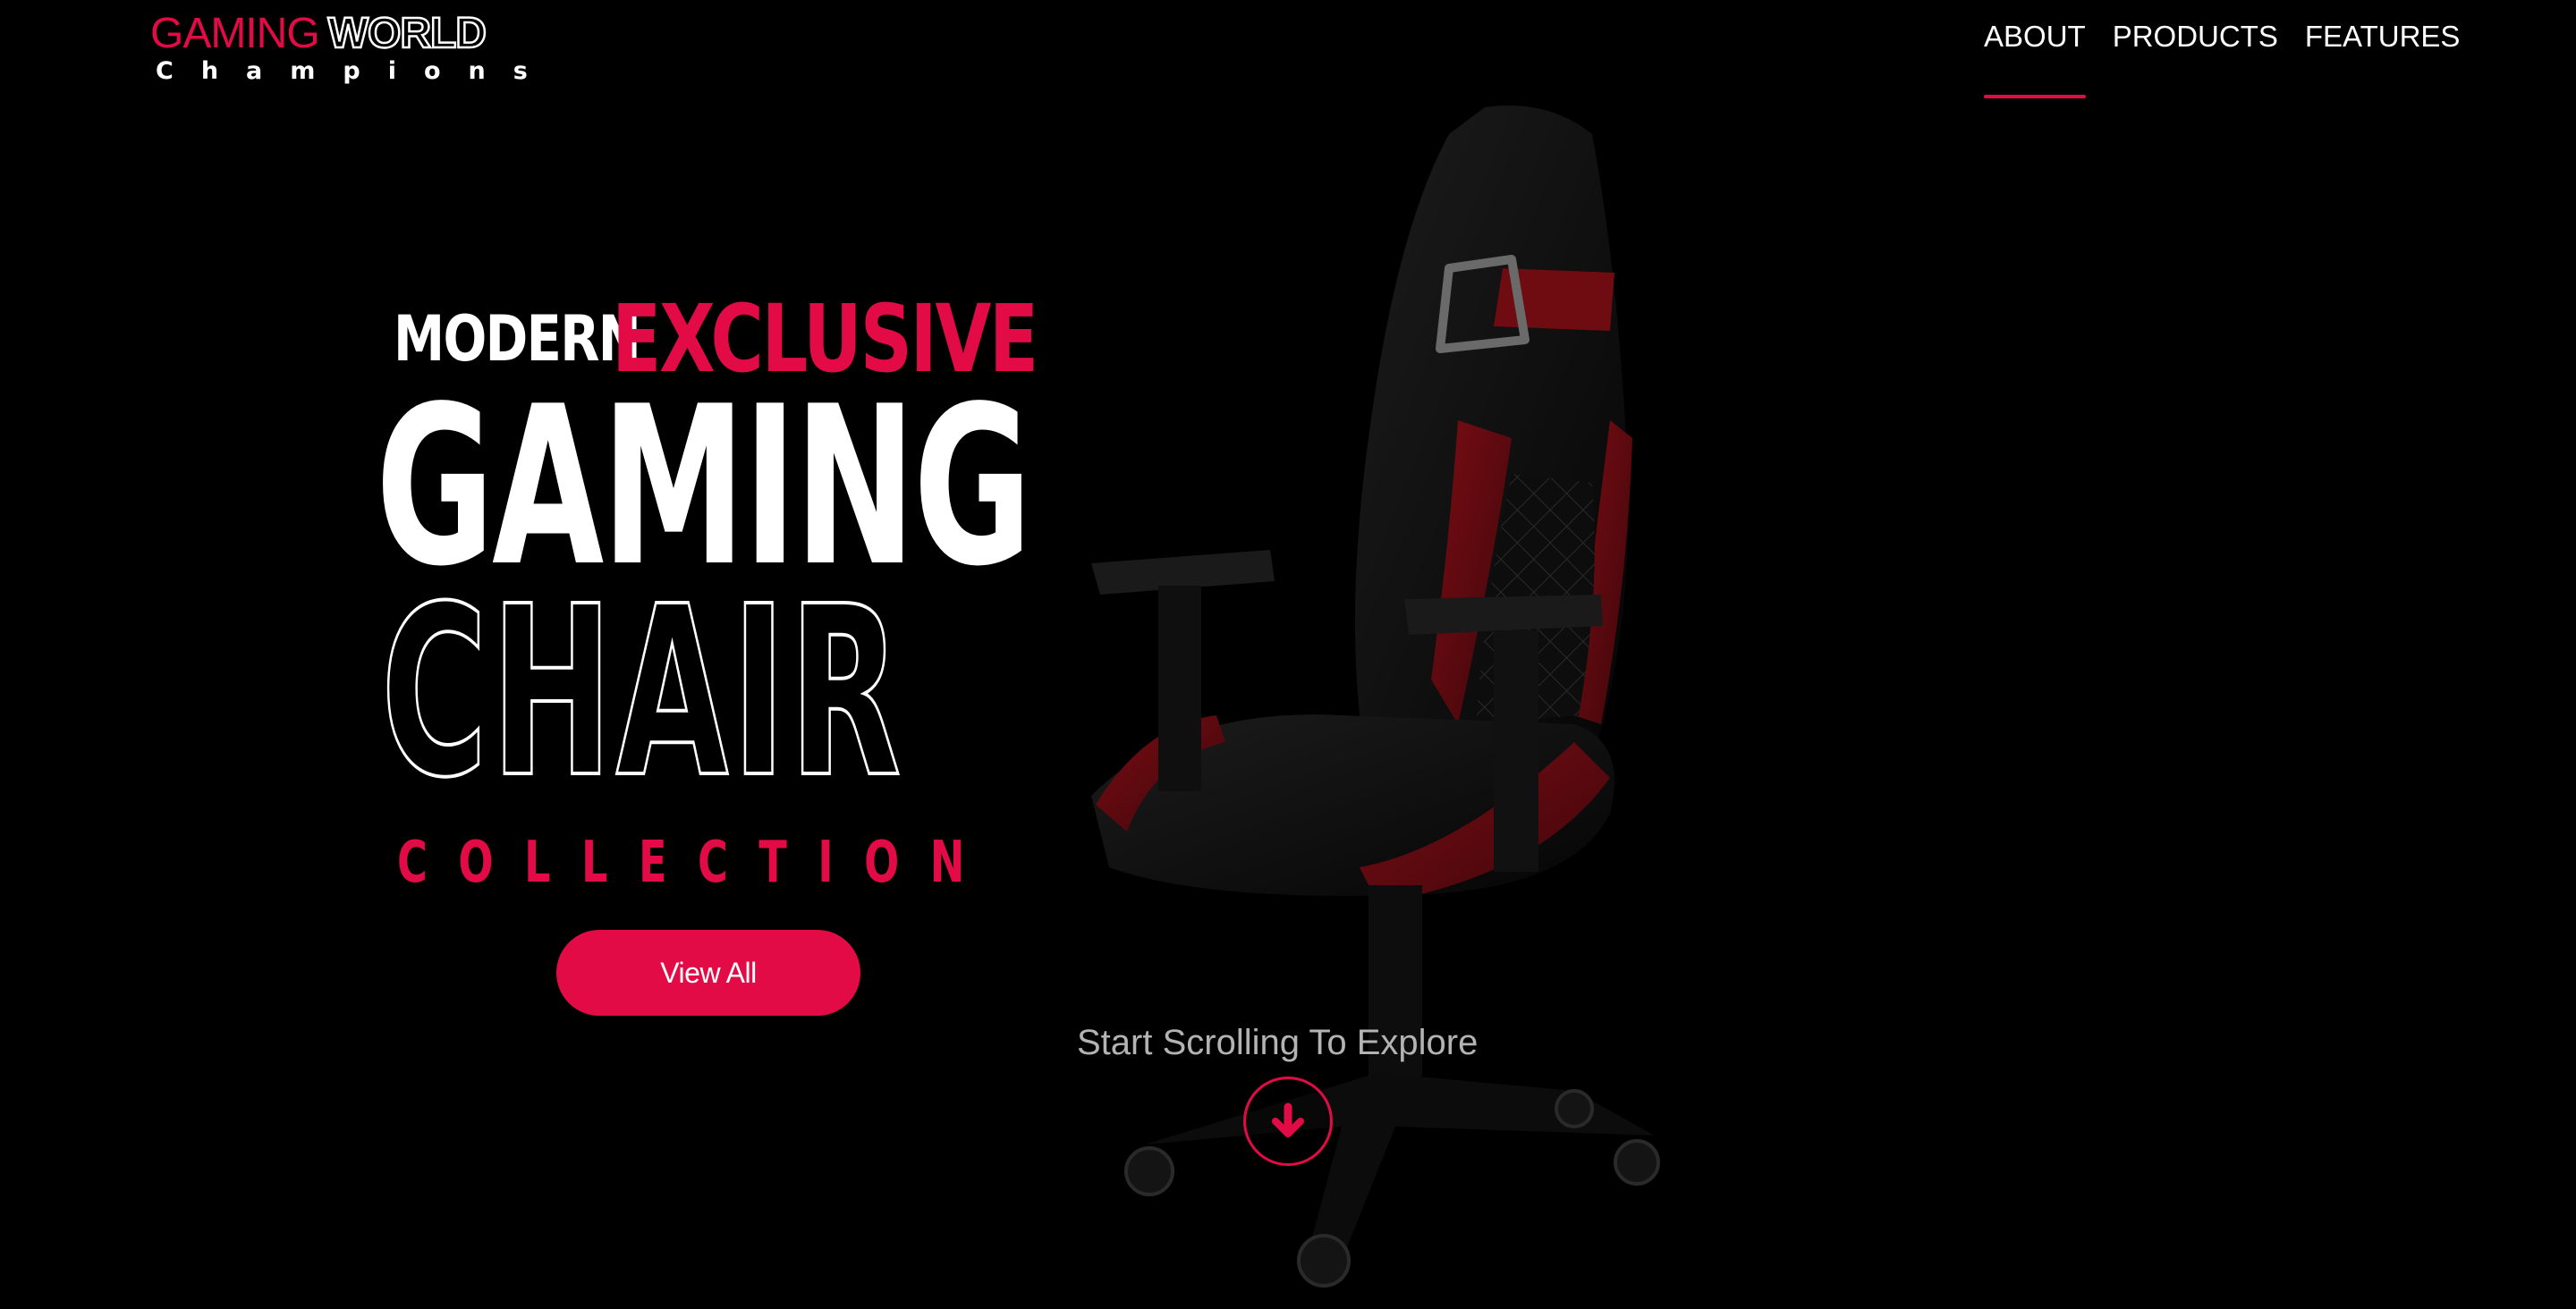  I want to click on scroll-down-button, so click(1288, 1121).